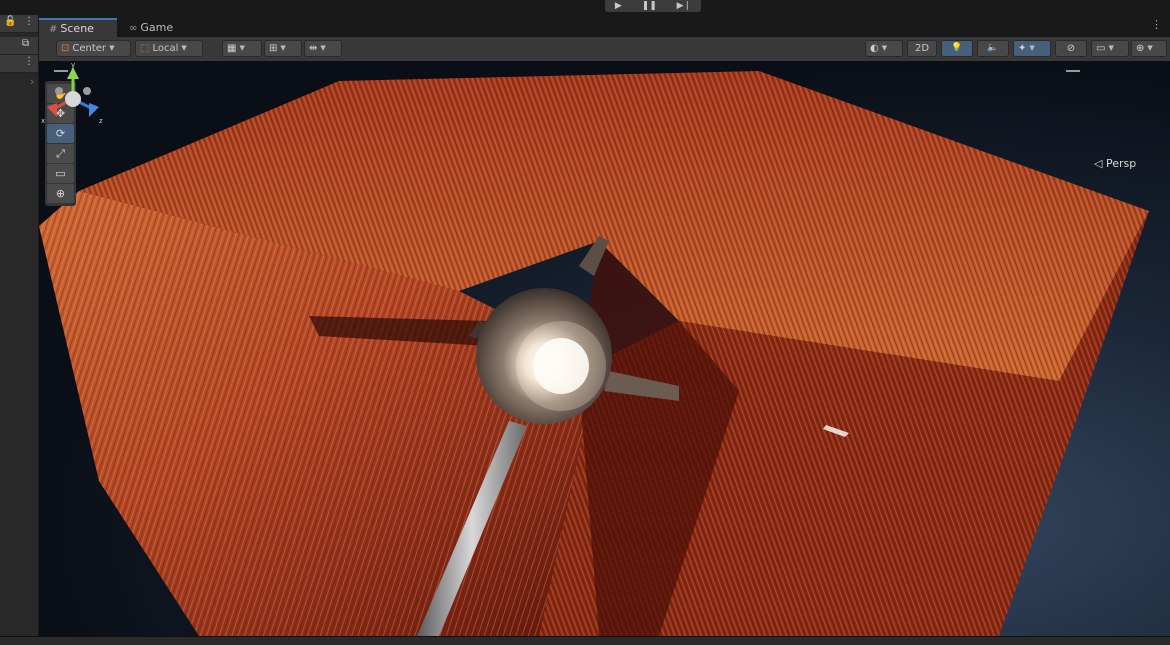 The image size is (1170, 645). What do you see at coordinates (165, 48) in the screenshot?
I see `space-label: Local` at bounding box center [165, 48].